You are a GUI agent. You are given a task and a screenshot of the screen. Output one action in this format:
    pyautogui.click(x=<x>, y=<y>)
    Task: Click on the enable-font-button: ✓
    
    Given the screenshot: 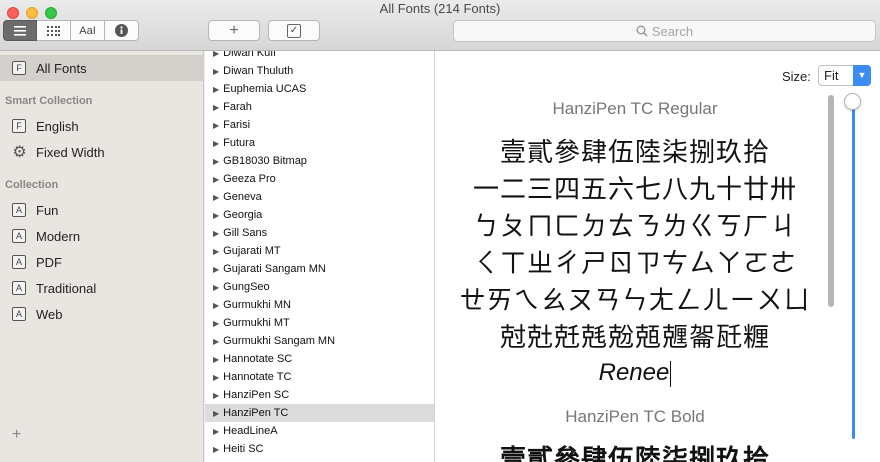 What is the action you would take?
    pyautogui.click(x=294, y=30)
    